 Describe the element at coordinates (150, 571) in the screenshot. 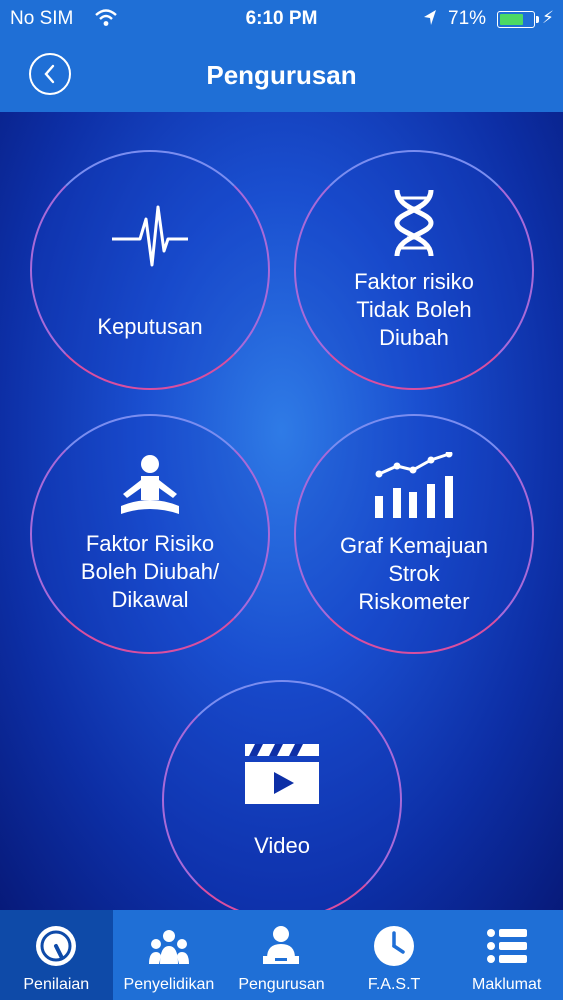

I see `tile-label: Faktor Risiko Boleh Diubah/ Dikawal` at that location.